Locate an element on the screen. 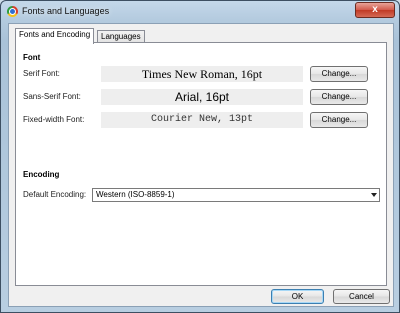 This screenshot has width=400, height=313. chevron-down-icon is located at coordinates (374, 195).